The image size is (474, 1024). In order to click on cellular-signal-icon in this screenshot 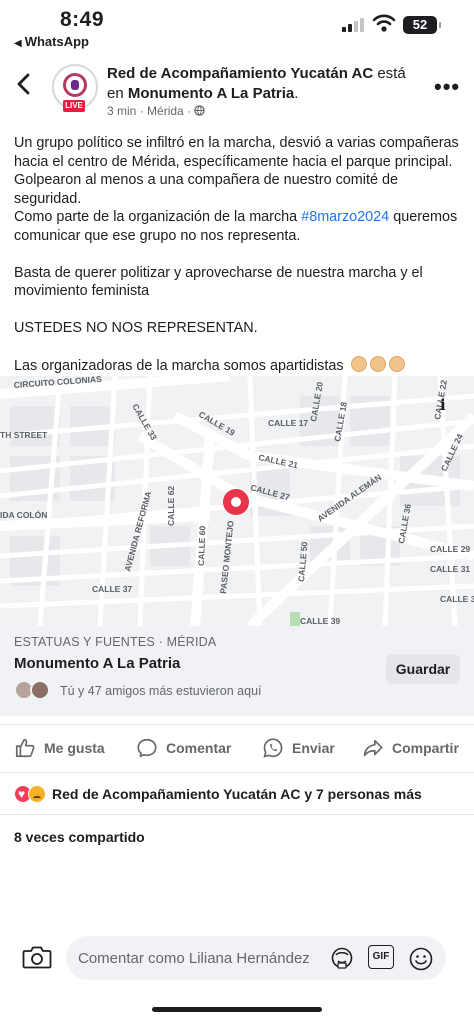, I will do `click(354, 24)`.